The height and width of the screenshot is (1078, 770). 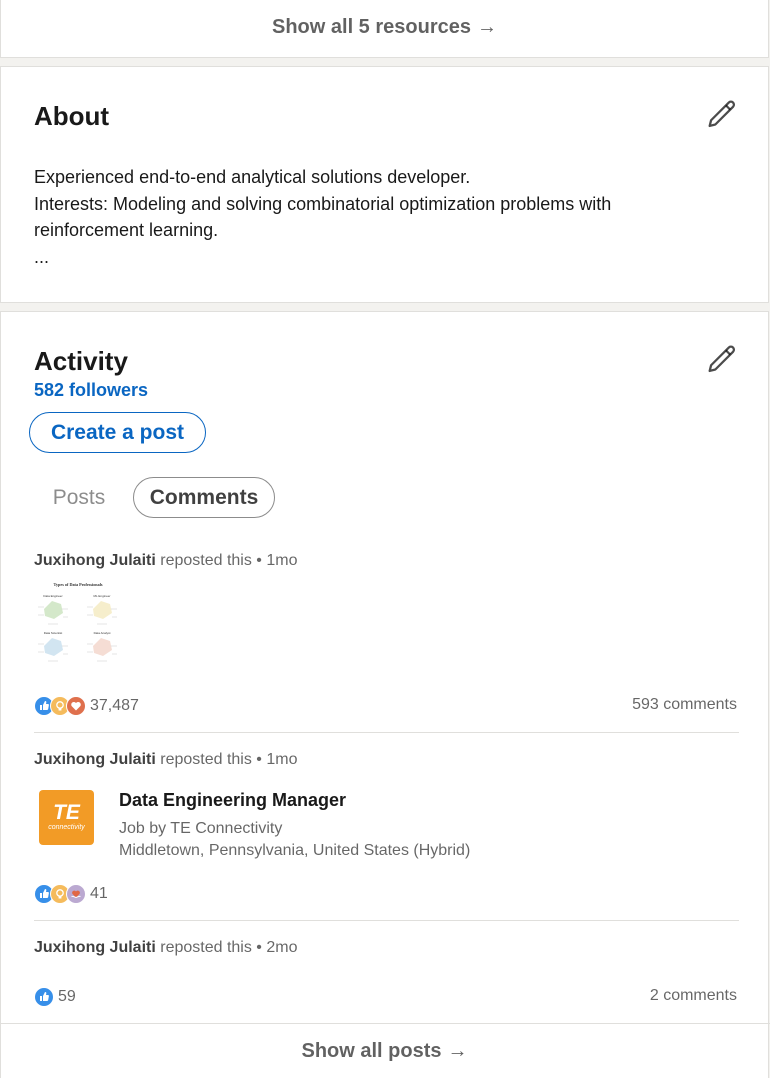 I want to click on reactions-summary: 41, so click(x=71, y=894).